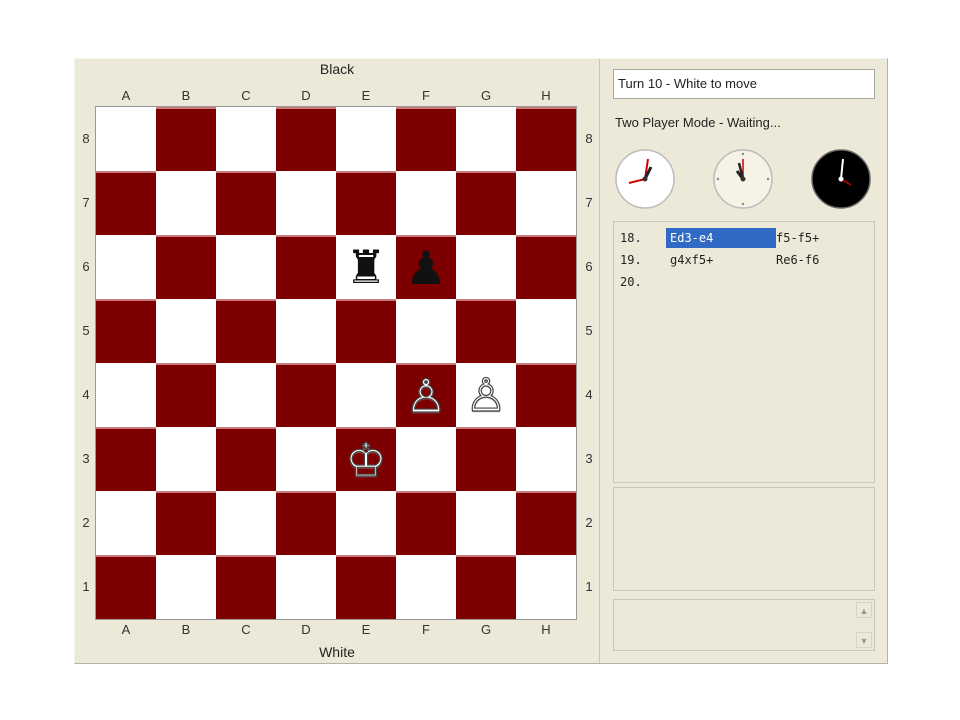 This screenshot has width=960, height=720. What do you see at coordinates (126, 523) in the screenshot?
I see `square-a2` at bounding box center [126, 523].